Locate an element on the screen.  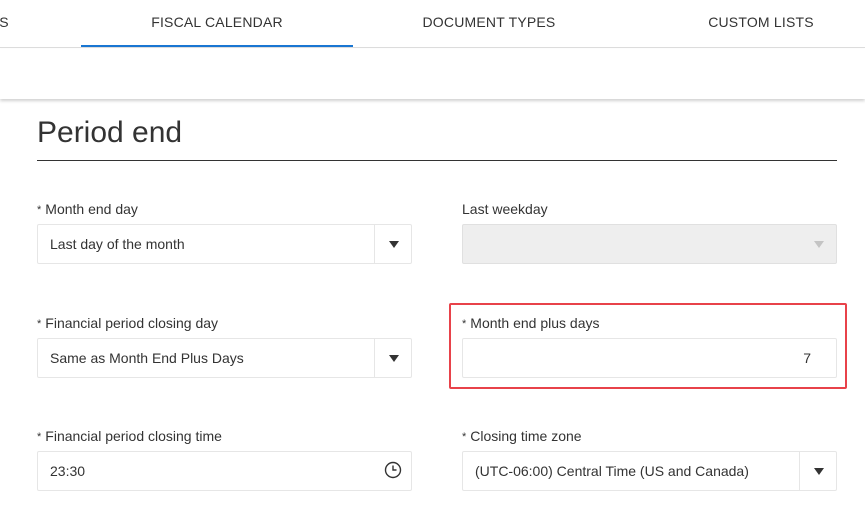
tab-document-types: DOCUMENT TYPES is located at coordinates (489, 24).